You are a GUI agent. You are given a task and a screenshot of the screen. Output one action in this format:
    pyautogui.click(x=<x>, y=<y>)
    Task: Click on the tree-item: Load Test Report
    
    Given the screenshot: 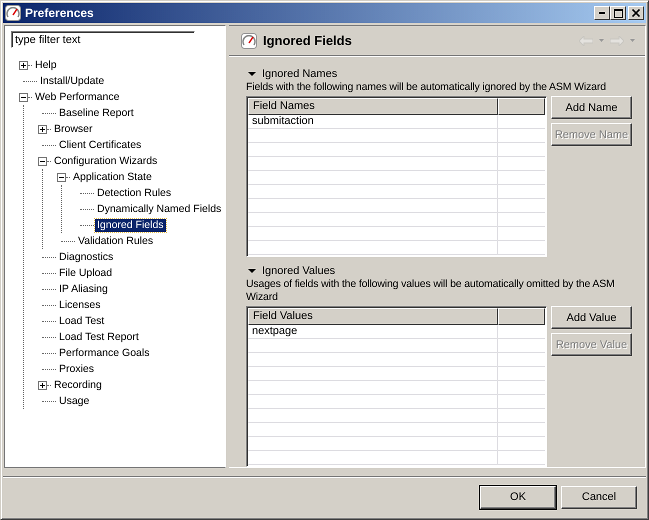 What is the action you would take?
    pyautogui.click(x=99, y=337)
    